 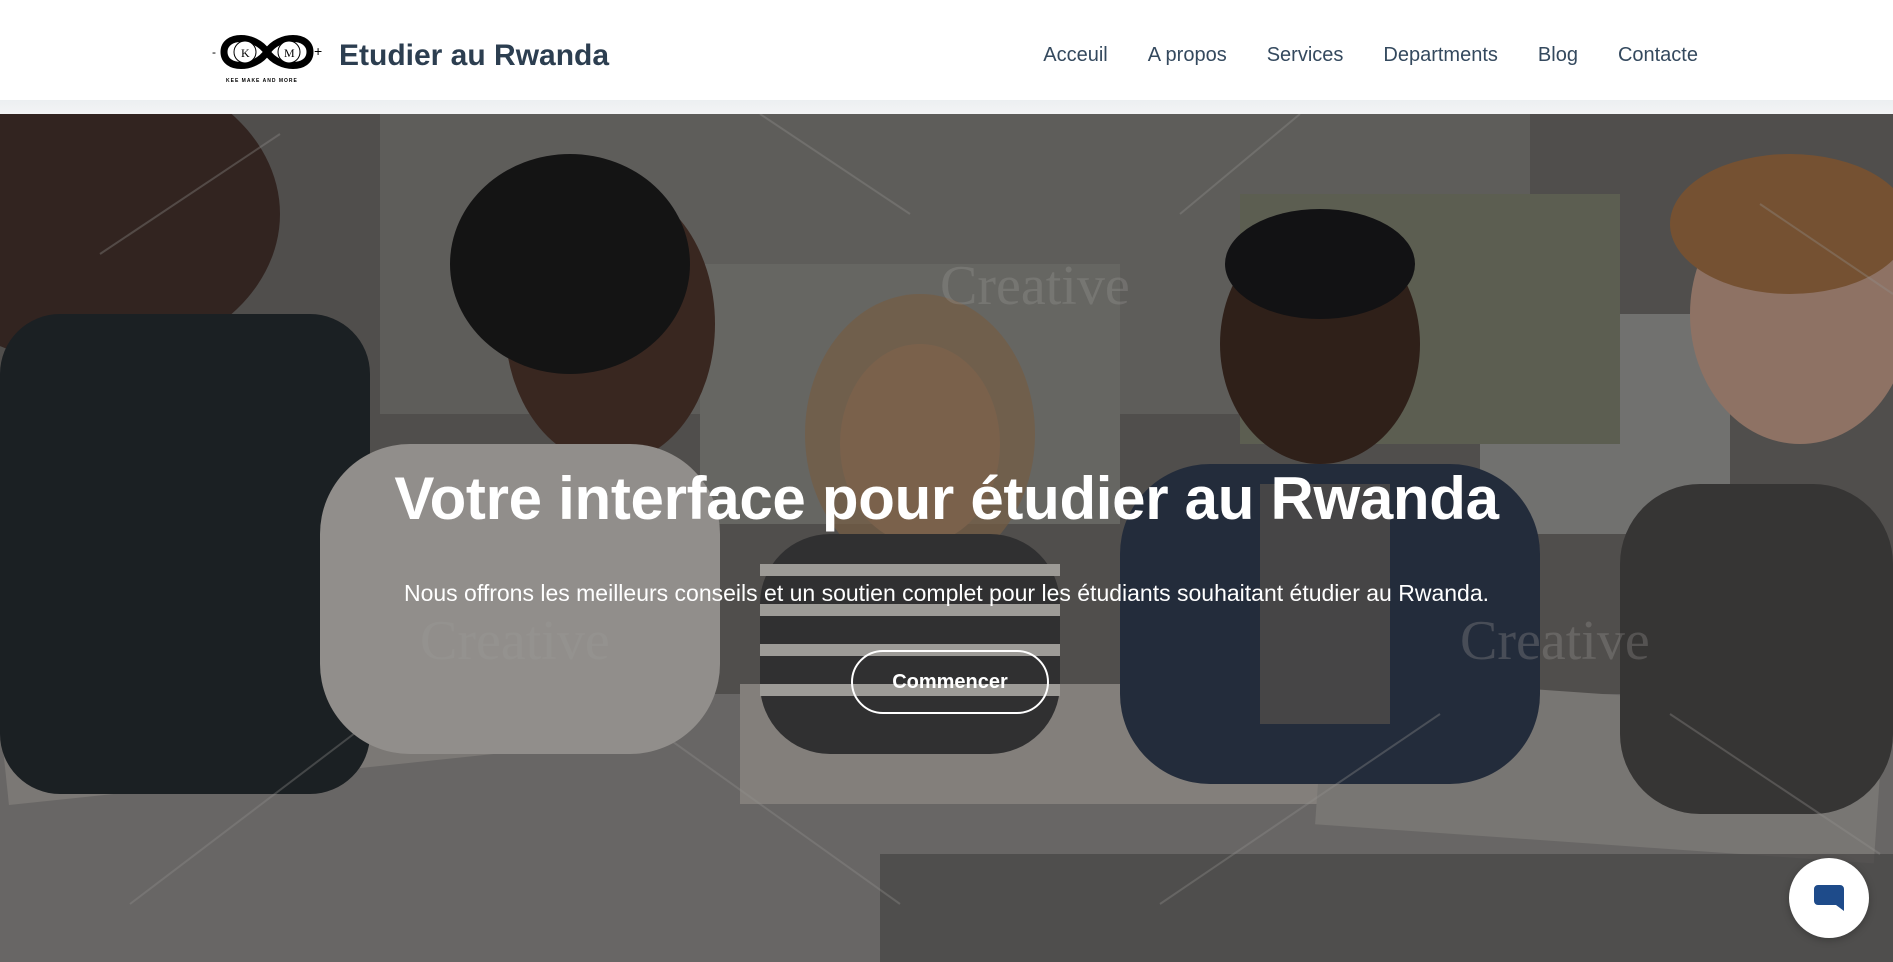 I want to click on nav-departments: Departments, so click(x=1440, y=55).